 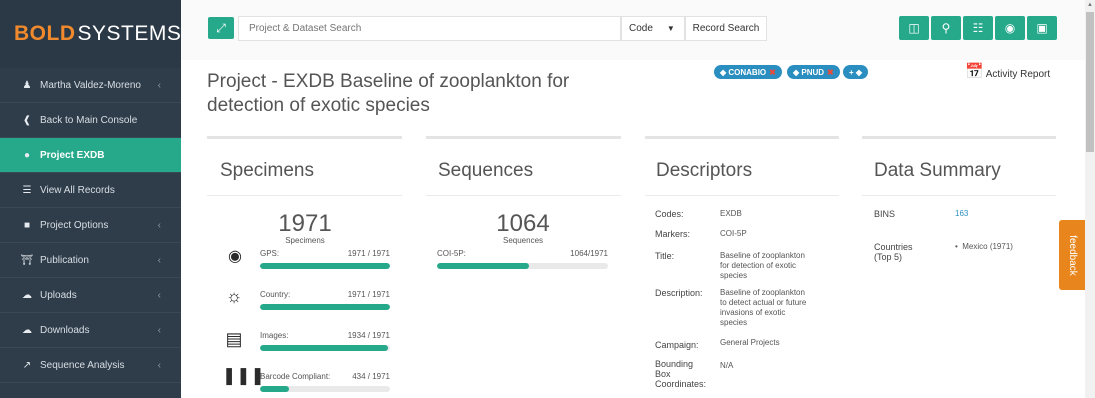 I want to click on sidebar-item-label: Martha Valdez-Moreno, so click(x=90, y=85).